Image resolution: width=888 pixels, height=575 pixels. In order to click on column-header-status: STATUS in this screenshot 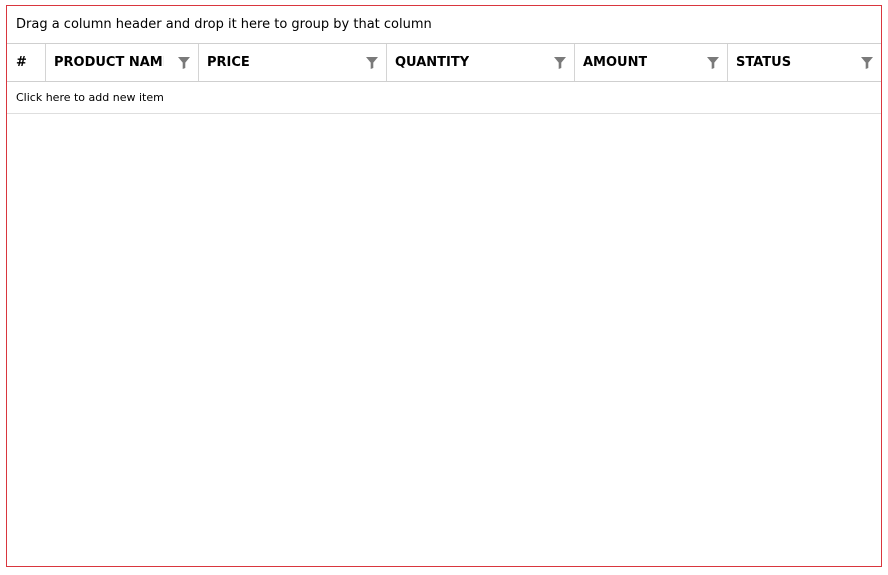, I will do `click(804, 62)`.